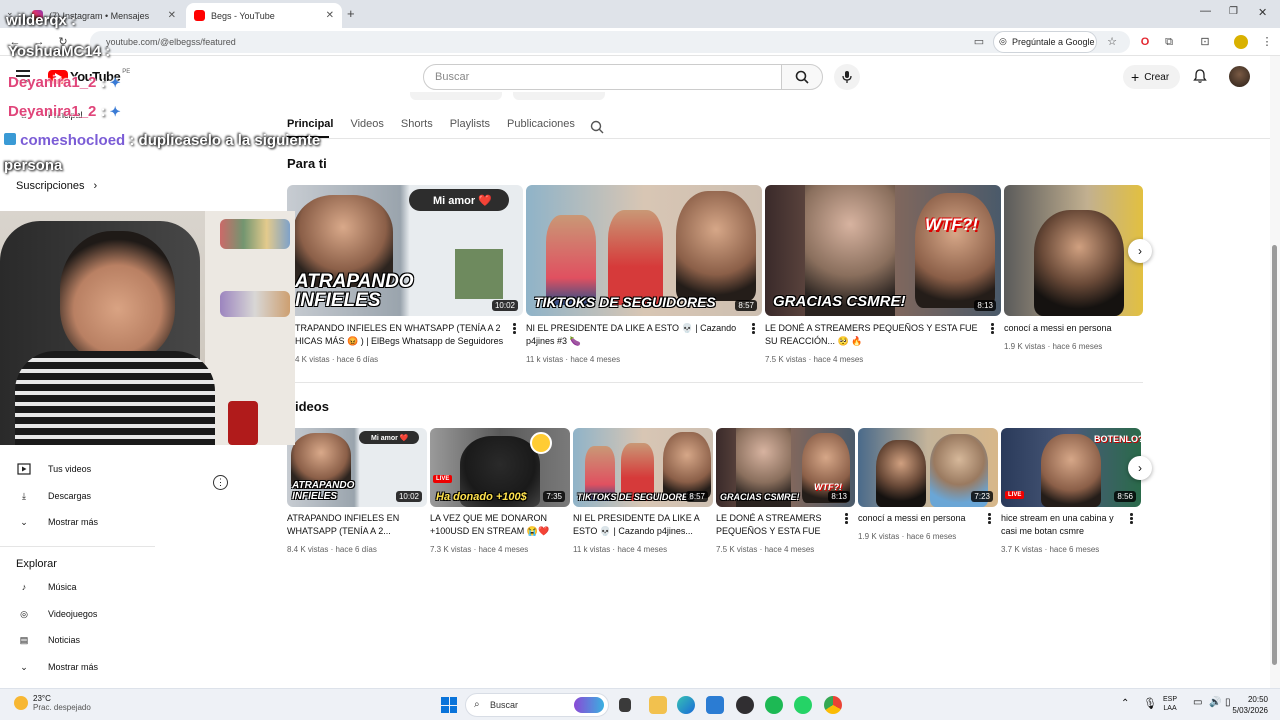 Image resolution: width=1280 pixels, height=720 pixels. What do you see at coordinates (1257, 699) in the screenshot?
I see `clock-time: 20:50` at bounding box center [1257, 699].